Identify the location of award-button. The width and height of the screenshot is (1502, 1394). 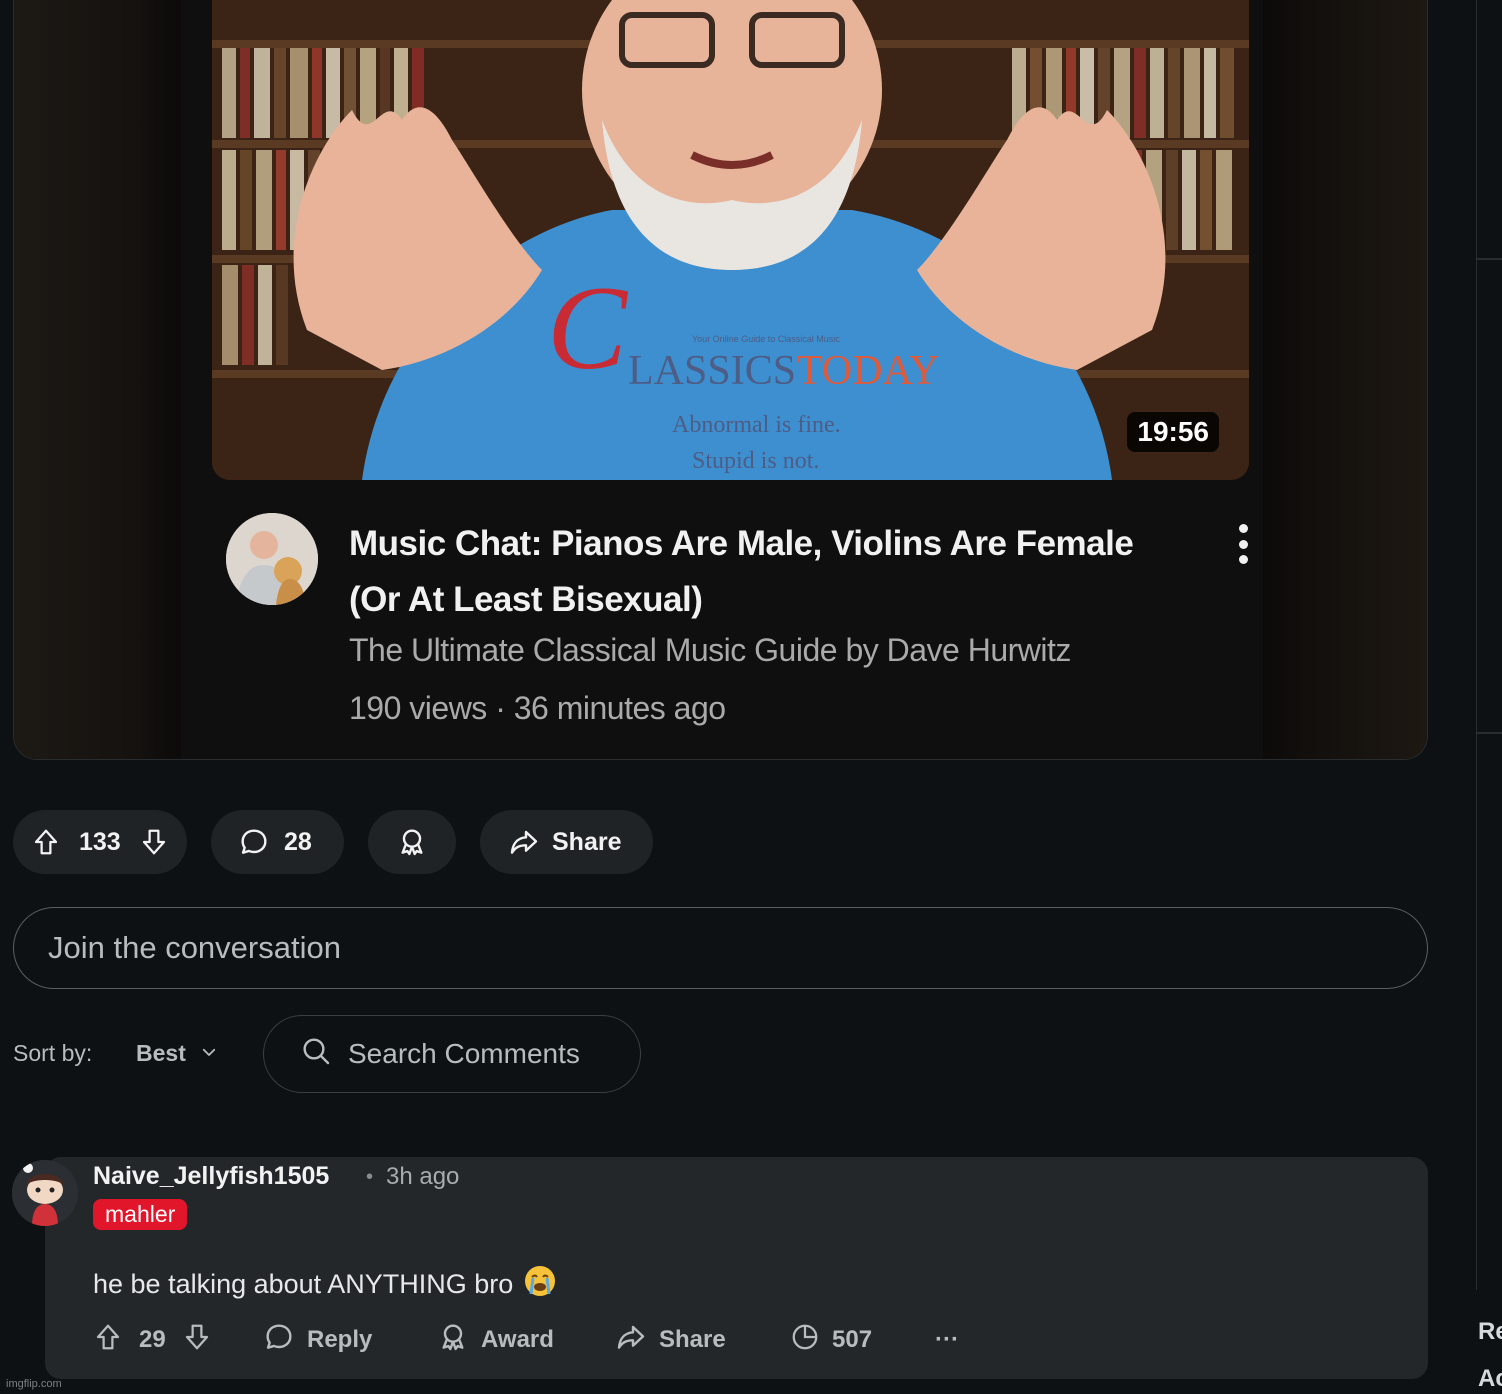
(412, 842).